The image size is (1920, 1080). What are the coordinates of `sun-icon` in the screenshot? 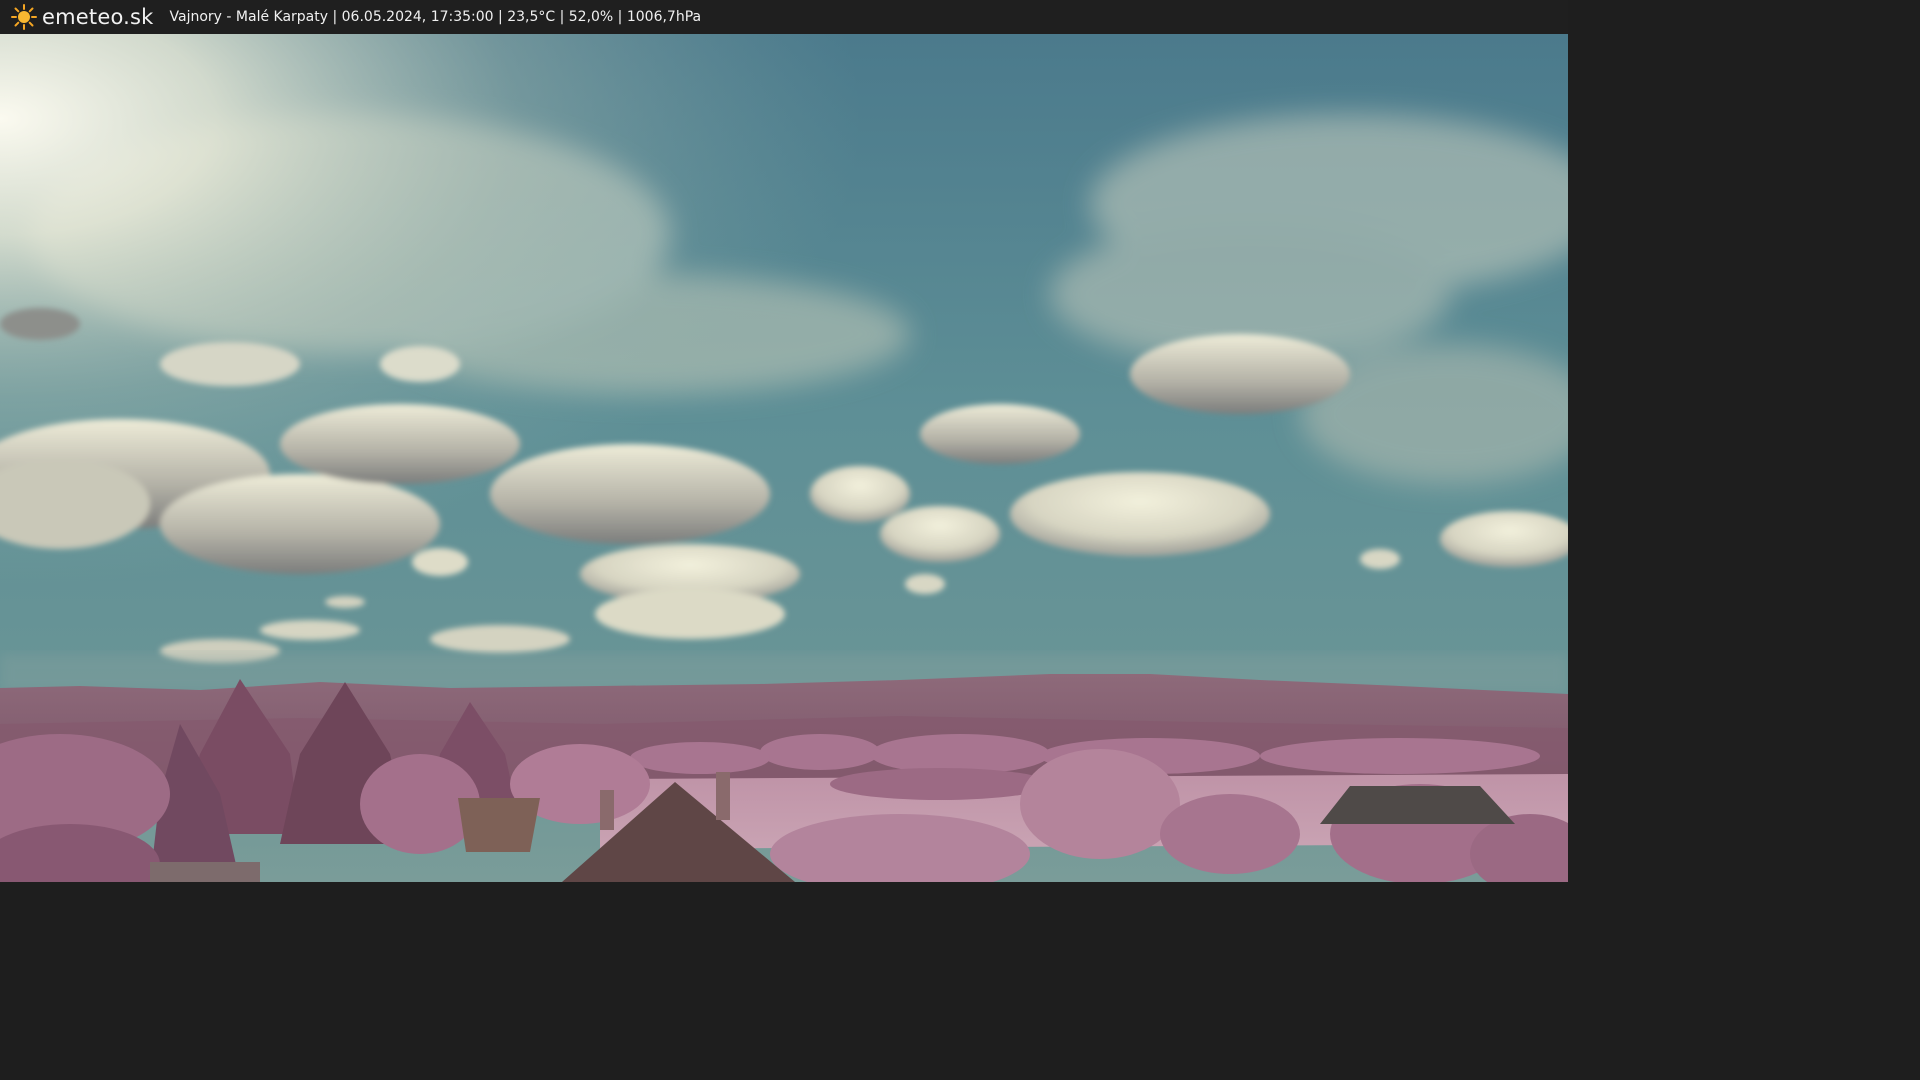 It's located at (24, 17).